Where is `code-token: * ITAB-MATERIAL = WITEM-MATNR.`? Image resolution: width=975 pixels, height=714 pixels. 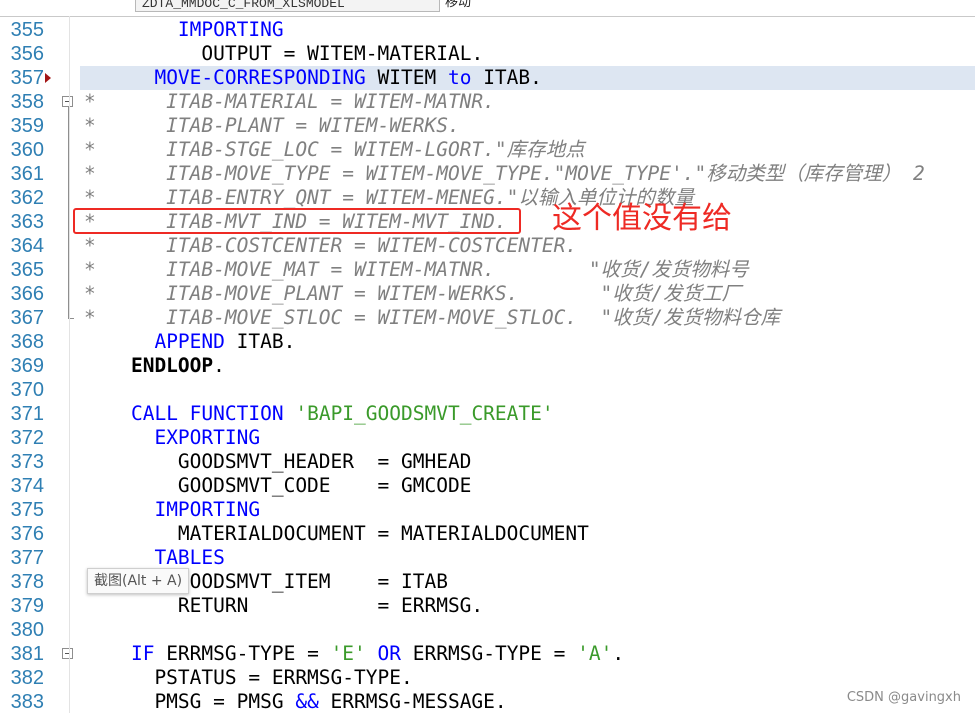 code-token: * ITAB-MATERIAL = WITEM-MATNR. is located at coordinates (289, 101).